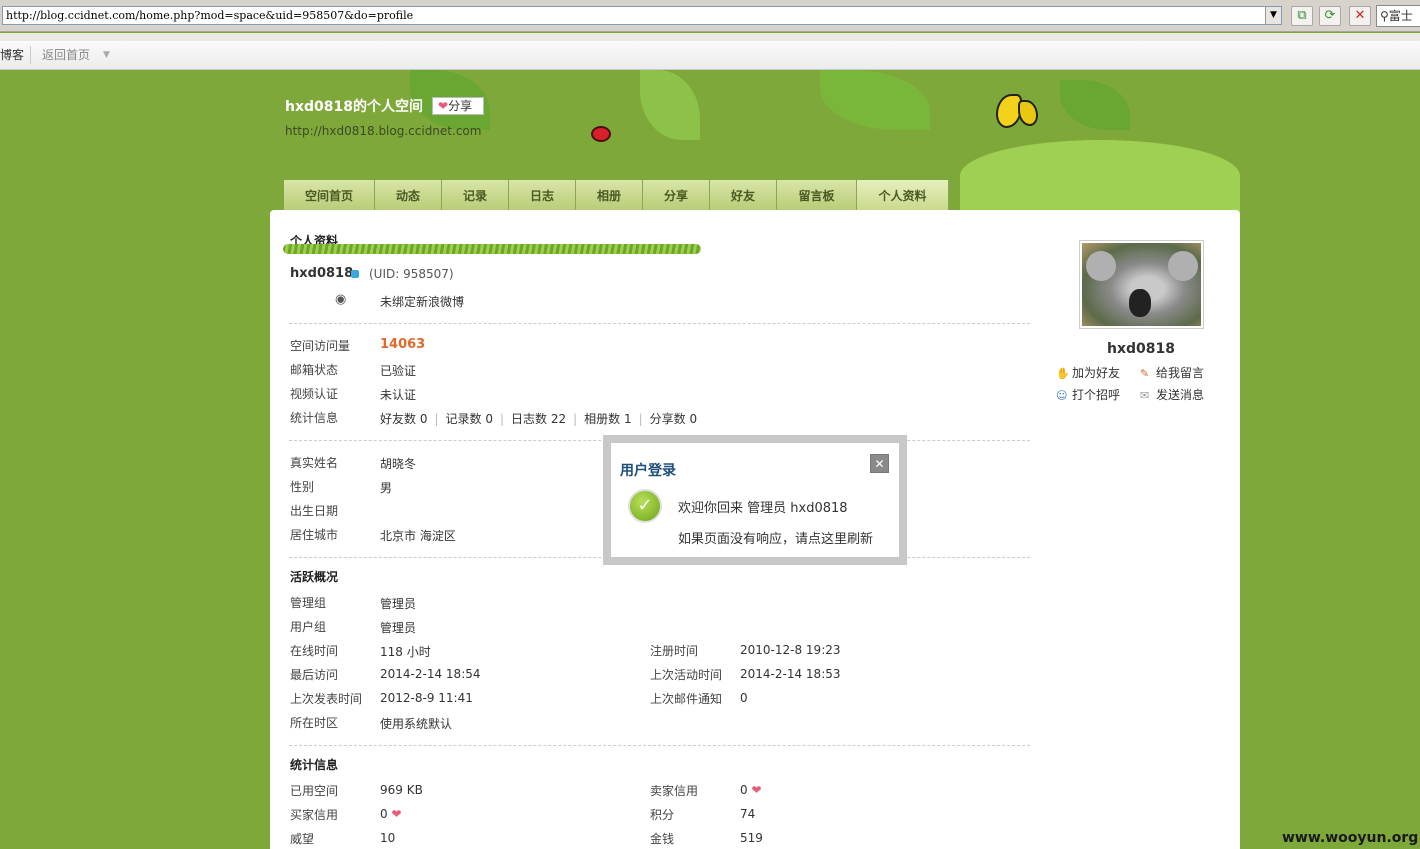 Image resolution: width=1420 pixels, height=849 pixels. Describe the element at coordinates (422, 301) in the screenshot. I see `weibo-status: 未绑定新浪微博` at that location.